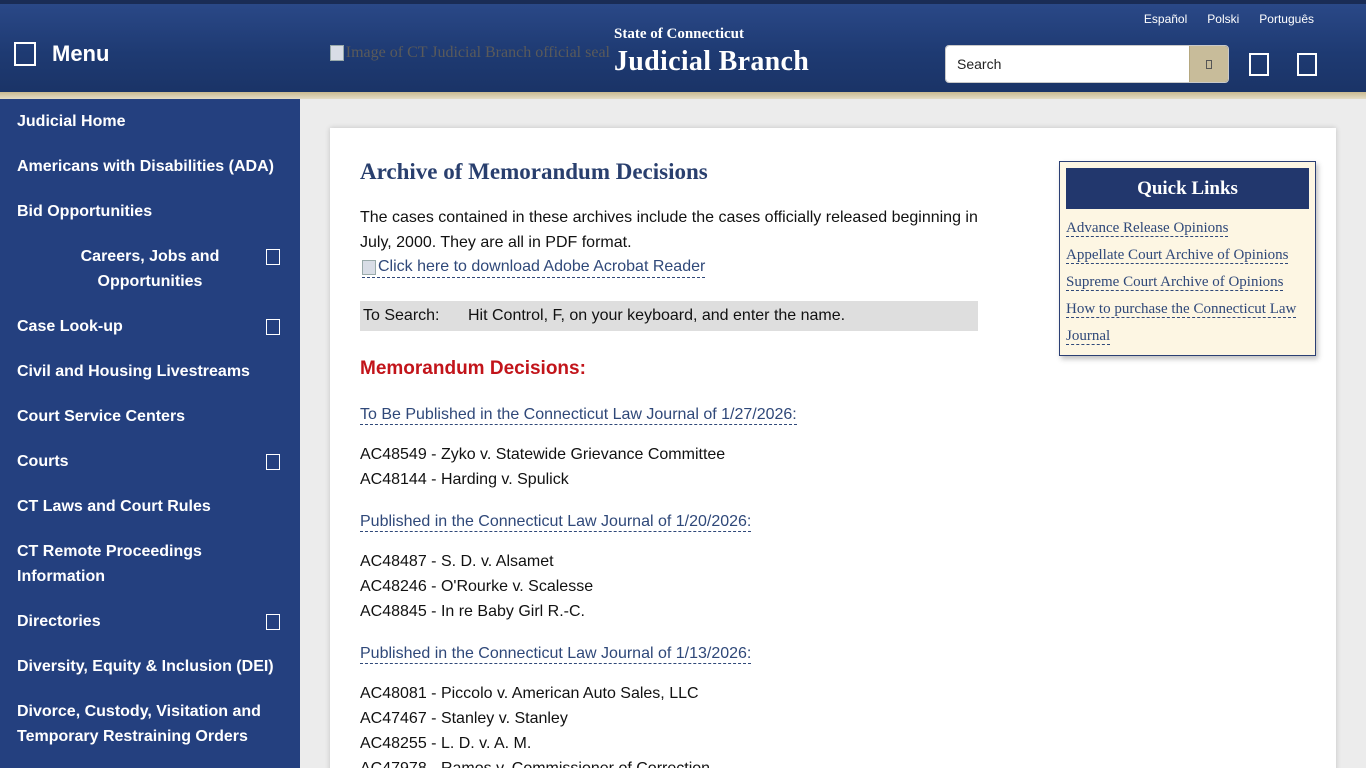 The width and height of the screenshot is (1366, 768). What do you see at coordinates (150, 326) in the screenshot?
I see `sidebar-item-case-lookup: Case Look-up` at bounding box center [150, 326].